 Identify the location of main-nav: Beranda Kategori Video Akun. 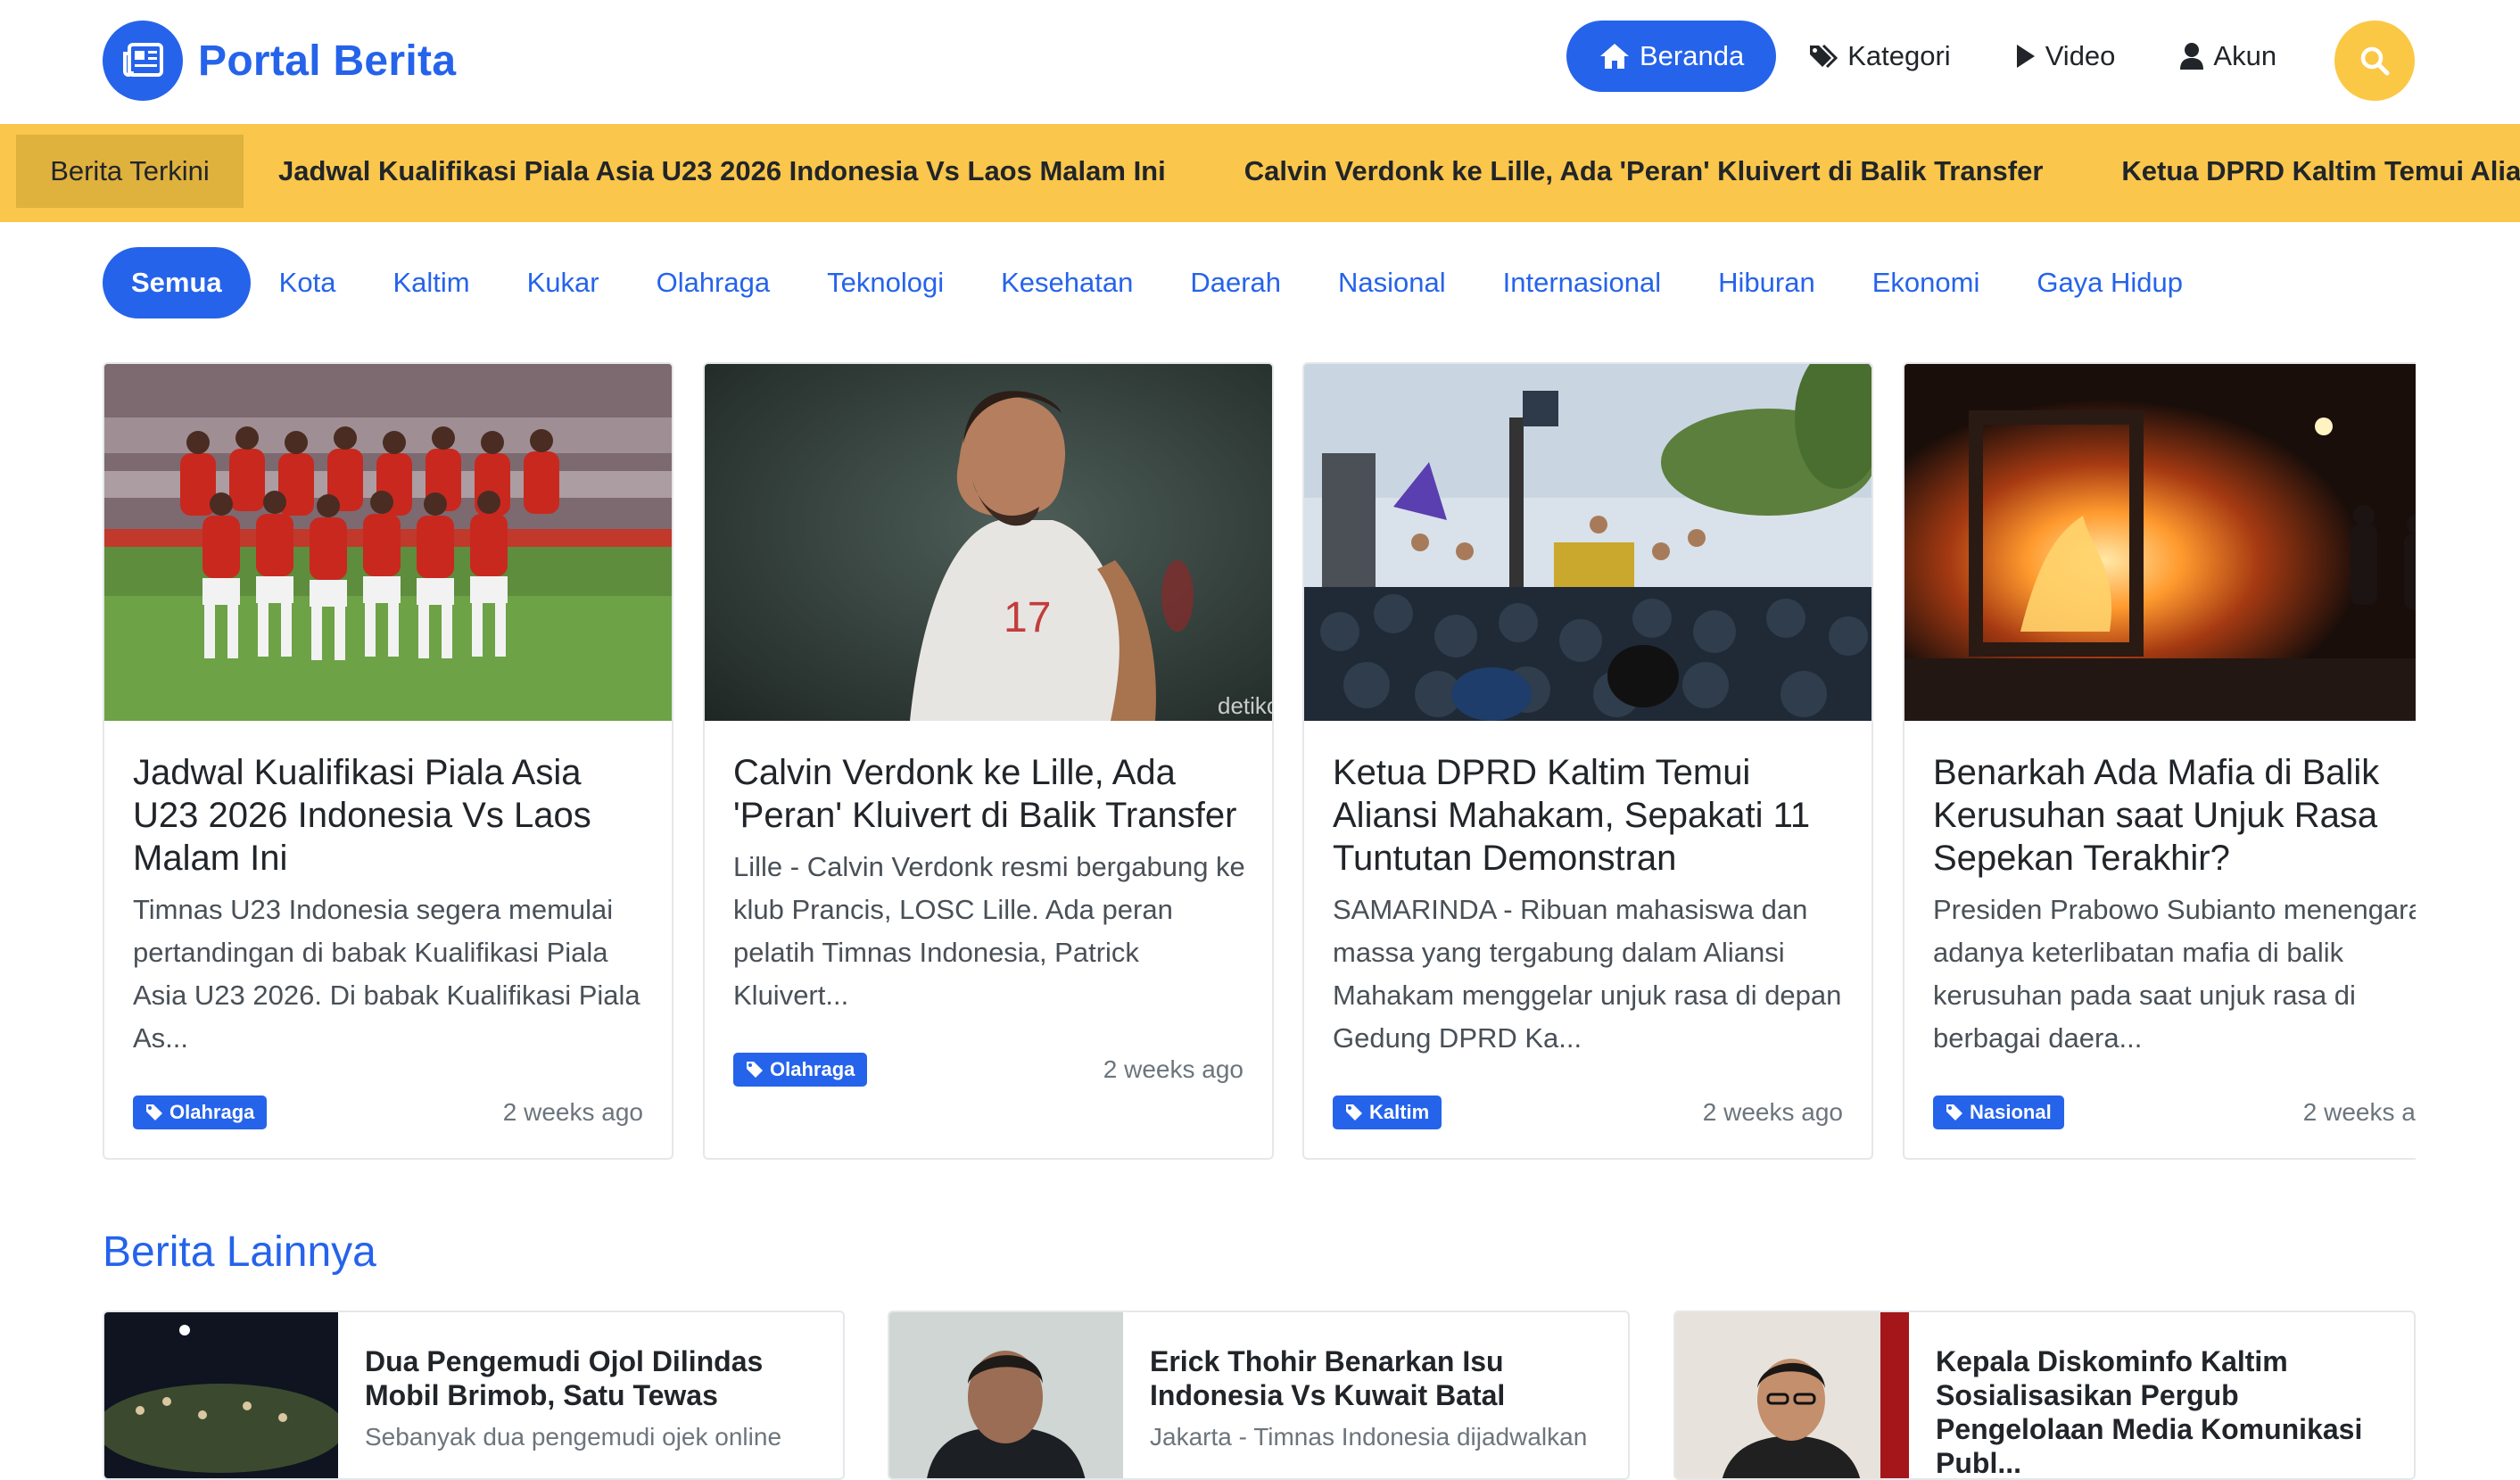
(1937, 56).